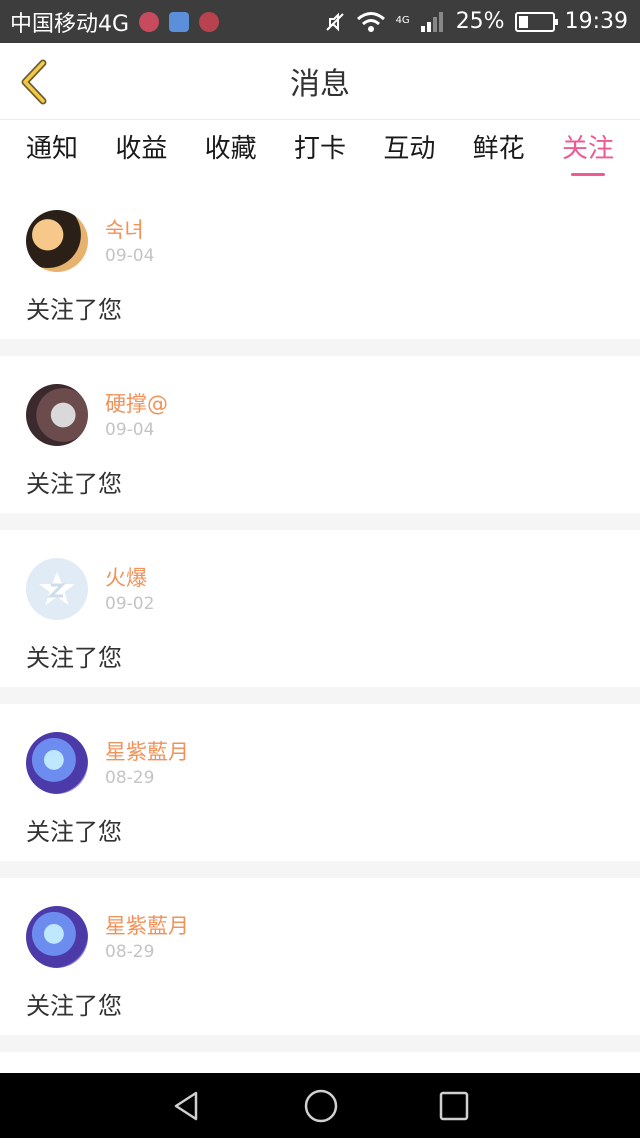 The height and width of the screenshot is (1138, 640). I want to click on title-bar: 消息, so click(320, 81).